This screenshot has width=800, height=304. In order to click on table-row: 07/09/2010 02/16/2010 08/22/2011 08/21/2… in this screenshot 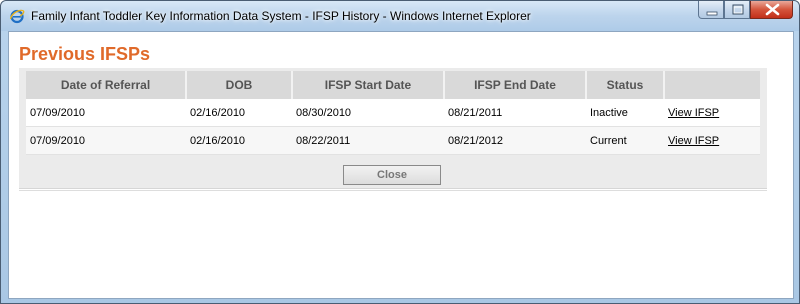, I will do `click(393, 140)`.